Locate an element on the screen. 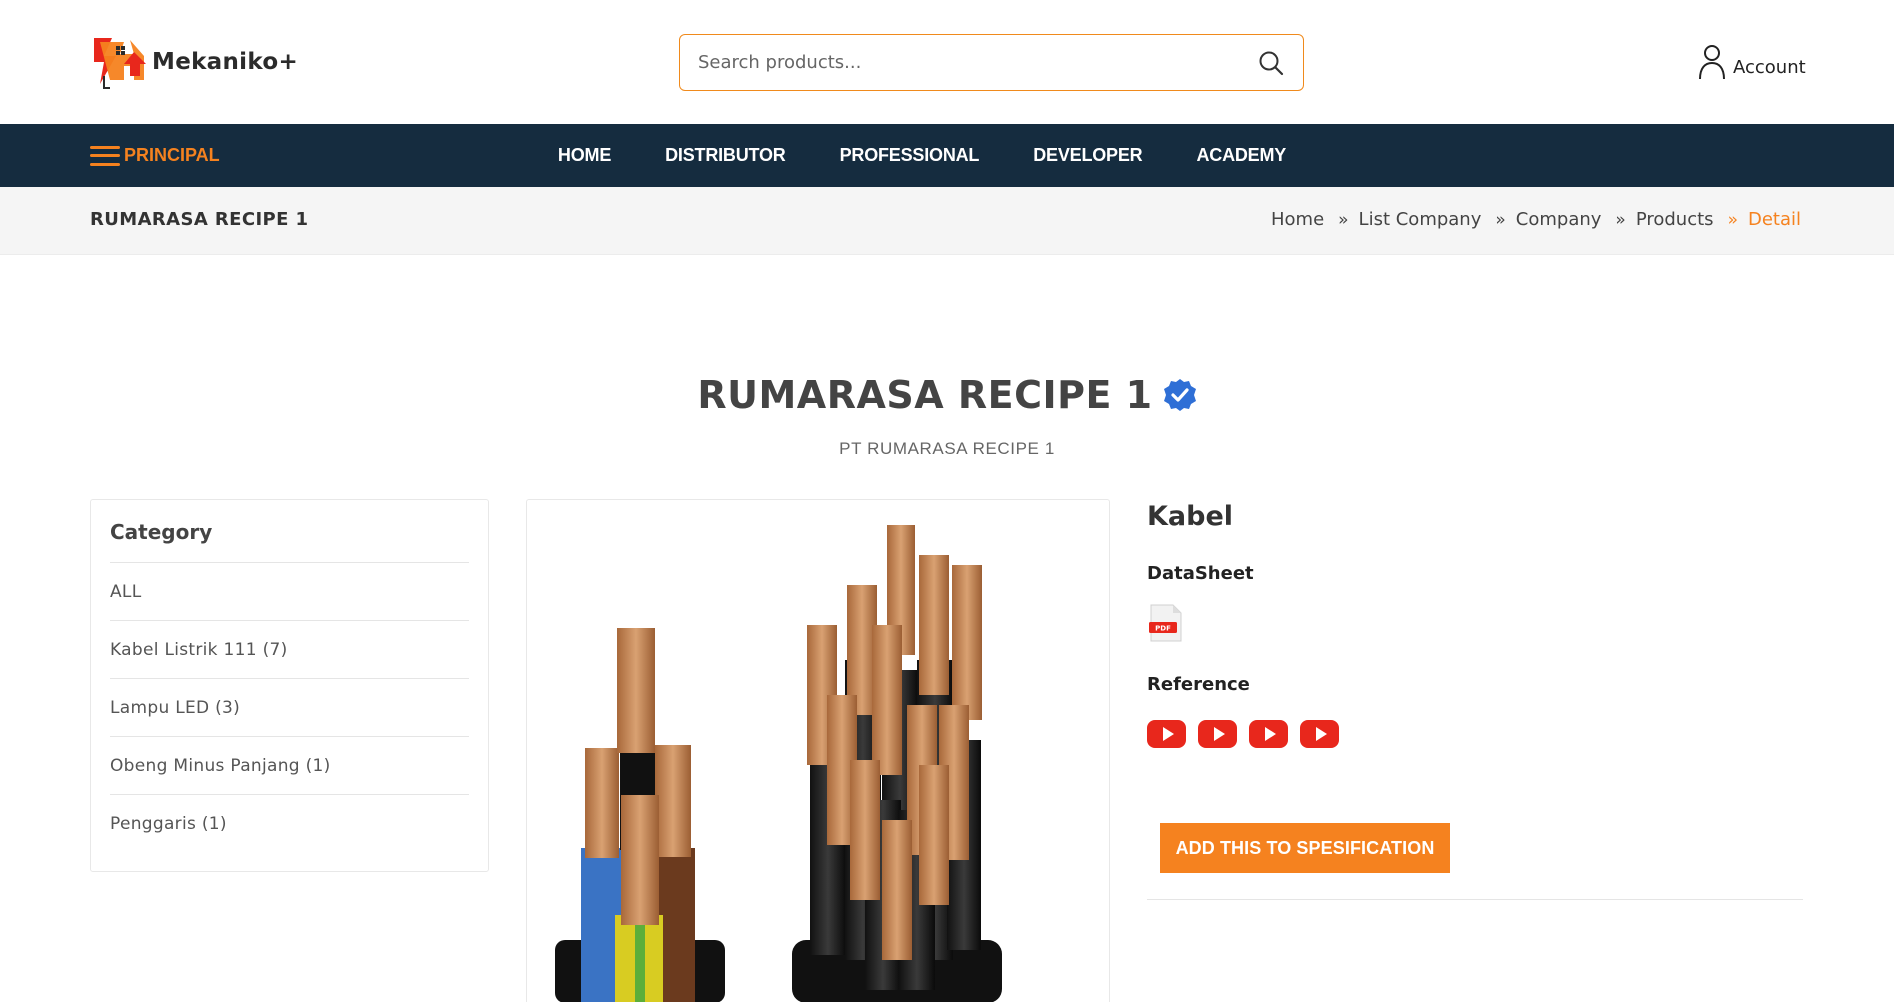  datasheet-label: DataSheet is located at coordinates (1200, 573).